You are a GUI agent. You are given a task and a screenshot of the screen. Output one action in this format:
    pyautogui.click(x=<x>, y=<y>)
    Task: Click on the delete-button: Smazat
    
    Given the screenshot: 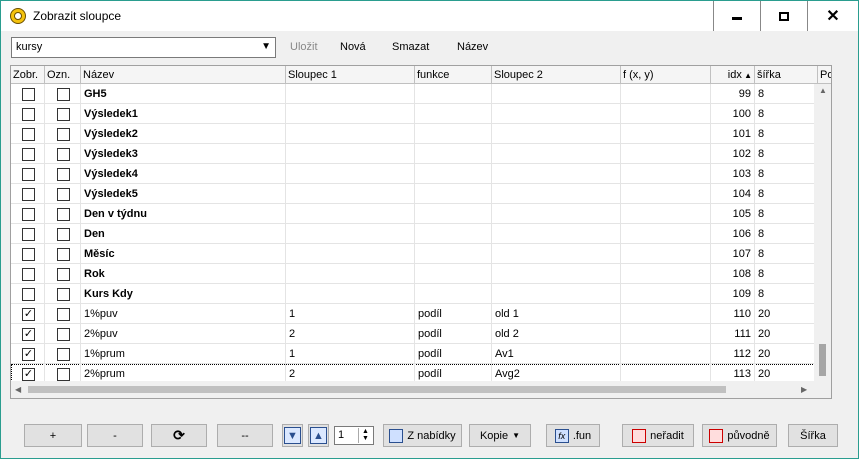 What is the action you would take?
    pyautogui.click(x=410, y=47)
    